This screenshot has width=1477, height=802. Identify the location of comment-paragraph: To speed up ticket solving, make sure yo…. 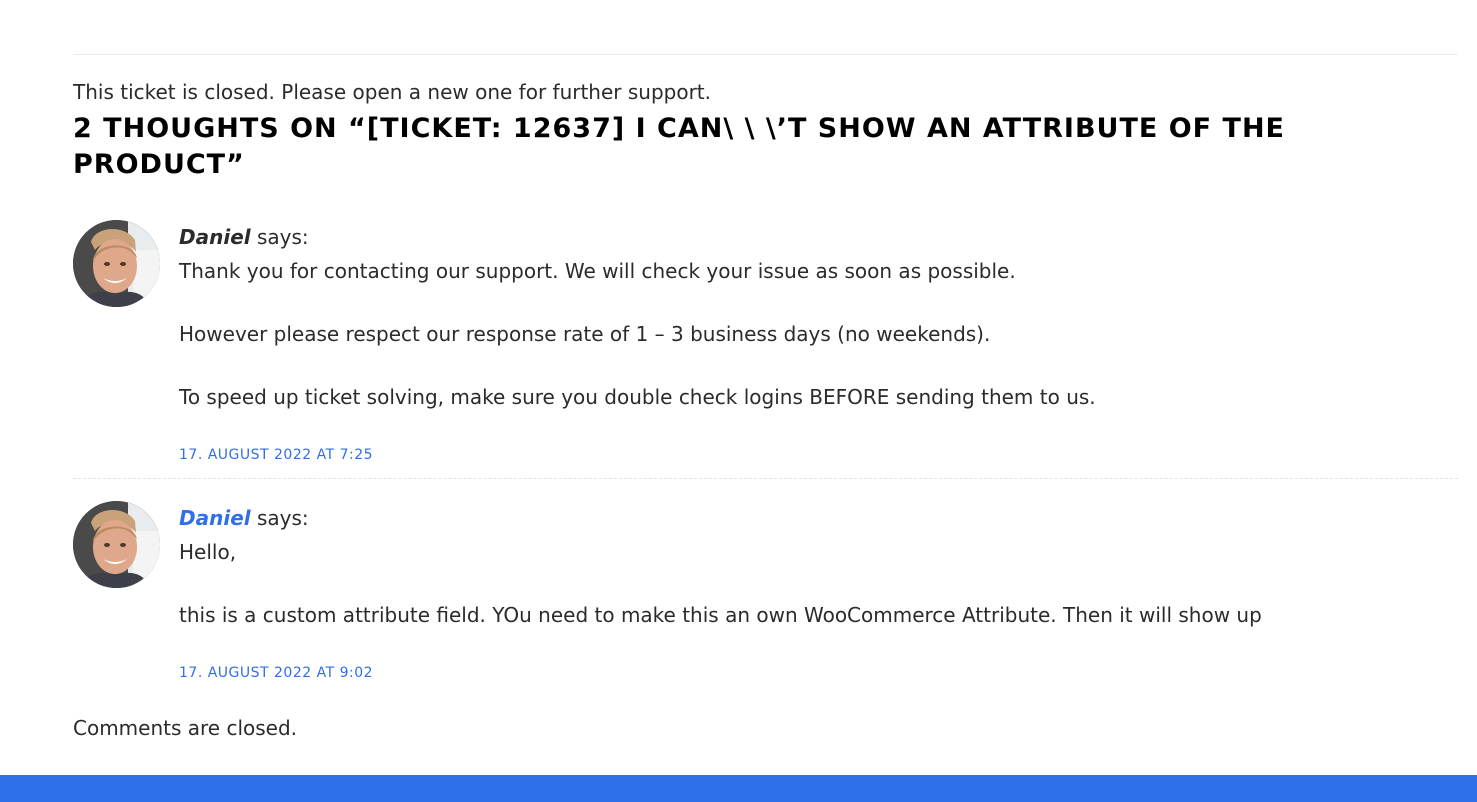
(637, 397).